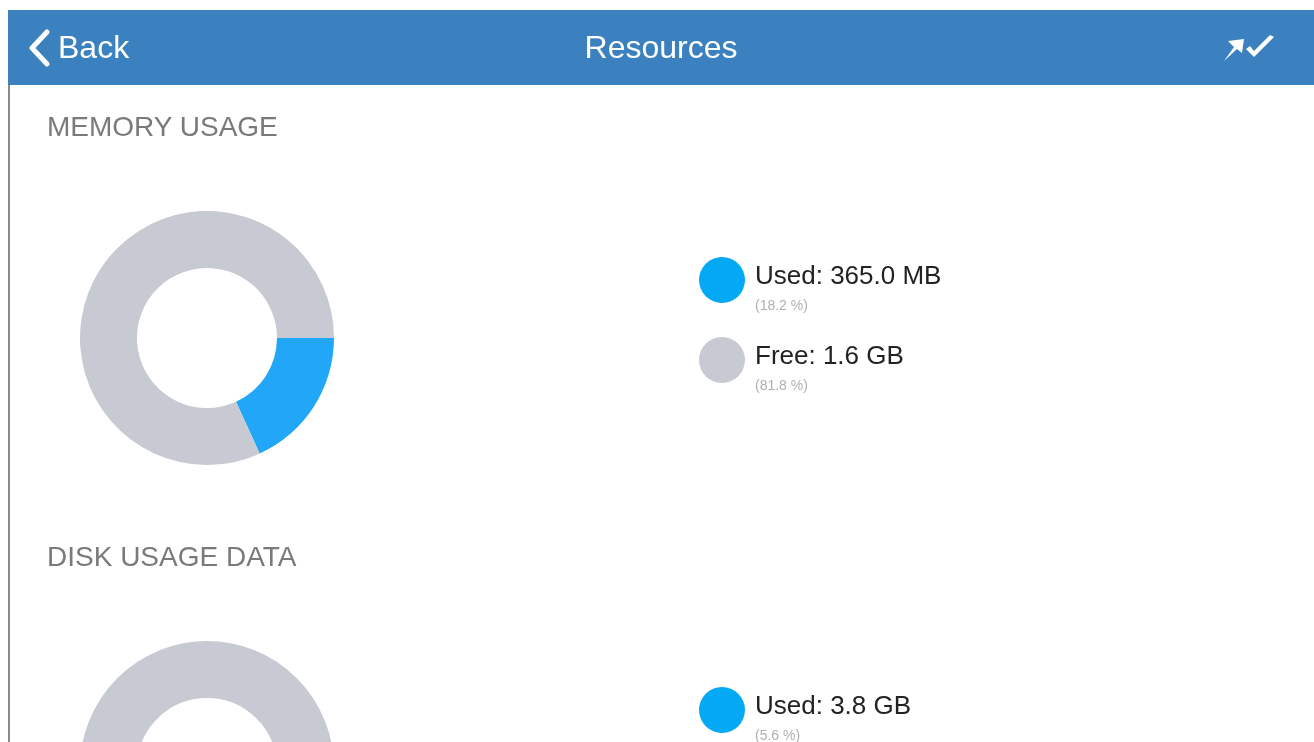  Describe the element at coordinates (172, 557) in the screenshot. I see `section-heading: DISK USAGE DATA` at that location.